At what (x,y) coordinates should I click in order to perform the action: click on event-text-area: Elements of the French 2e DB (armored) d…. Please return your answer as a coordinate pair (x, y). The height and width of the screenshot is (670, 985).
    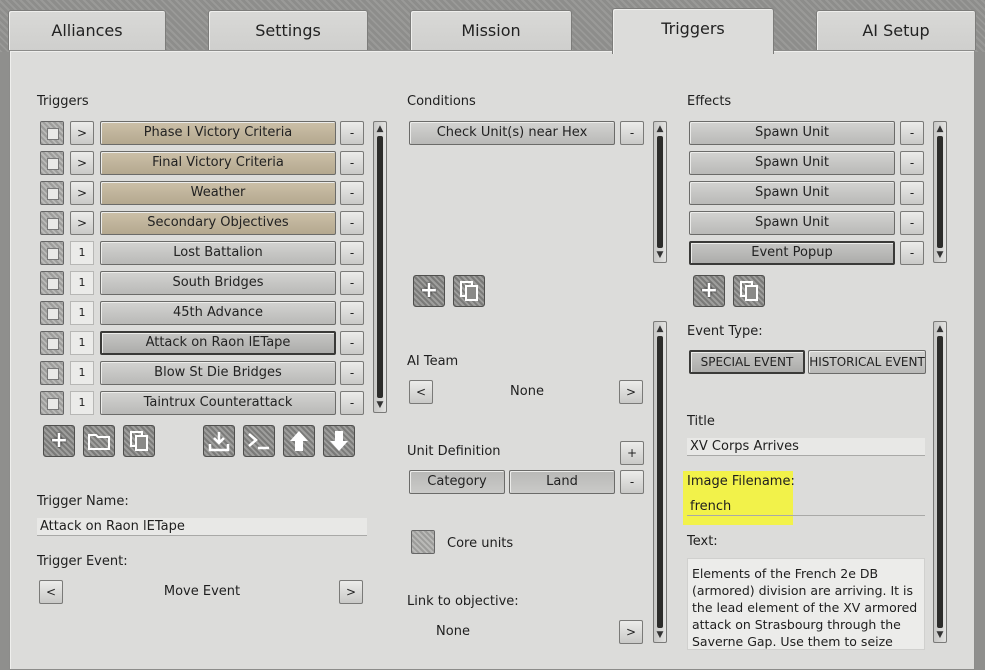
    Looking at the image, I should click on (806, 604).